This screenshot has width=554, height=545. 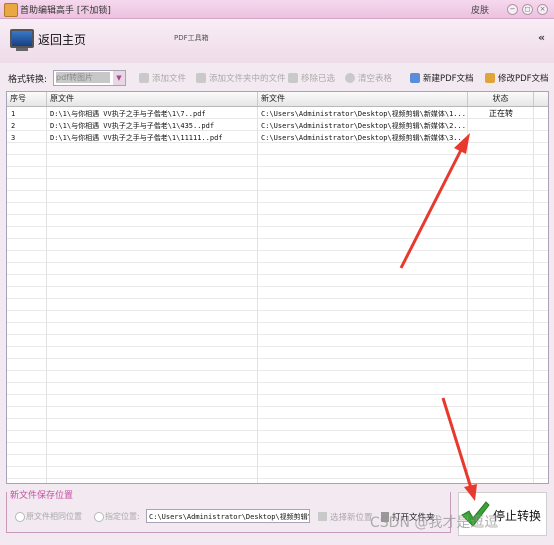 What do you see at coordinates (65, 11) in the screenshot?
I see `window-title: 首助编辑高手 [不加锁]` at bounding box center [65, 11].